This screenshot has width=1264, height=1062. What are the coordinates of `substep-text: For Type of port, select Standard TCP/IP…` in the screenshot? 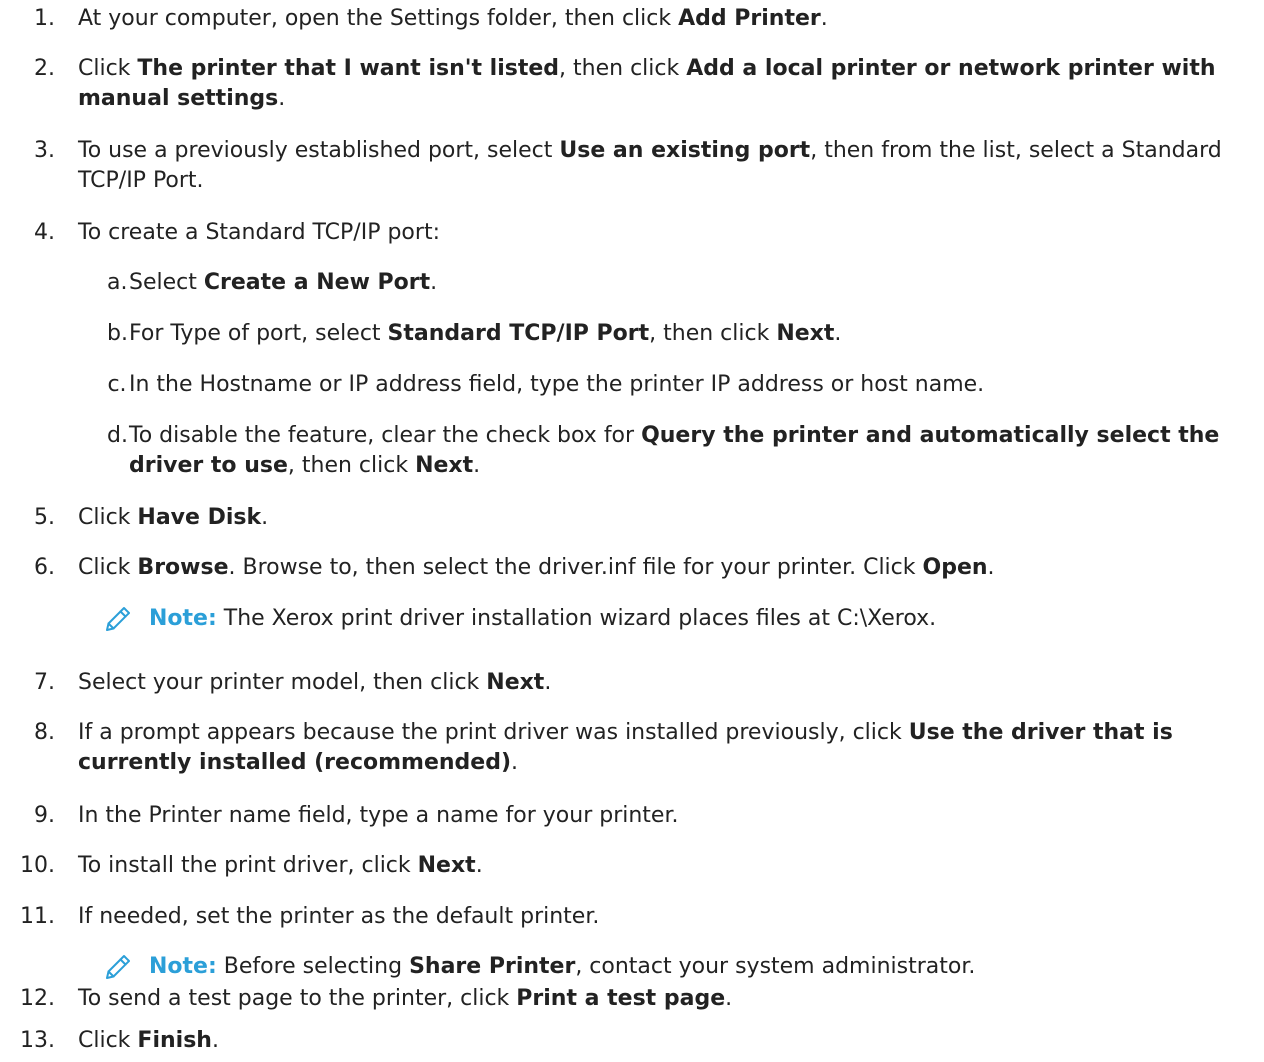 It's located at (485, 333).